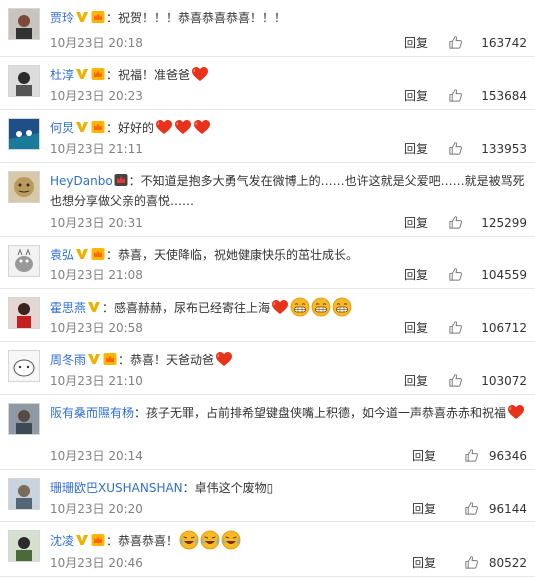 The image size is (535, 577). Describe the element at coordinates (504, 96) in the screenshot. I see `like-count: 153684` at that location.